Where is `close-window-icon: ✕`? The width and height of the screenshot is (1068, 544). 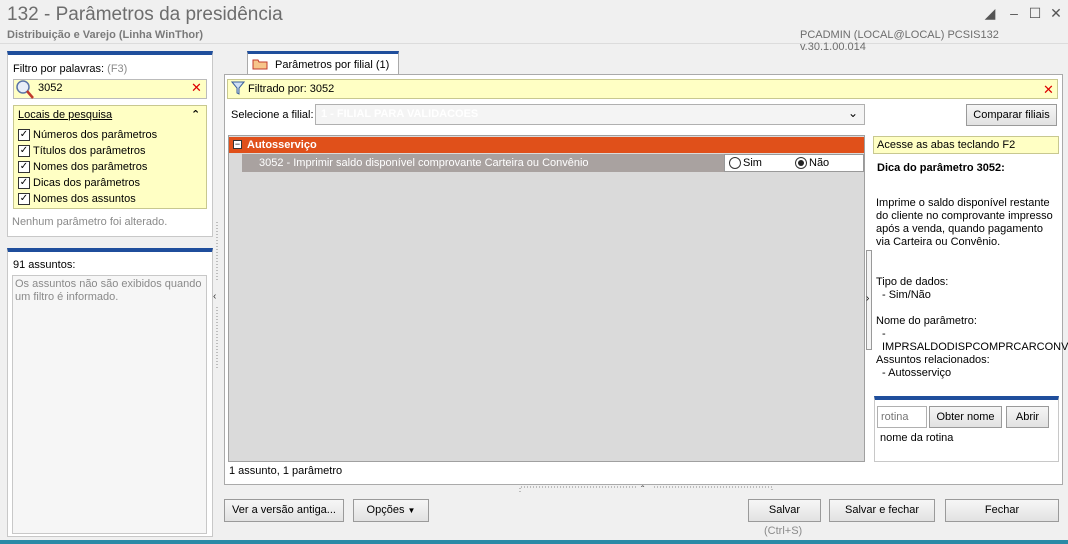 close-window-icon: ✕ is located at coordinates (1056, 13).